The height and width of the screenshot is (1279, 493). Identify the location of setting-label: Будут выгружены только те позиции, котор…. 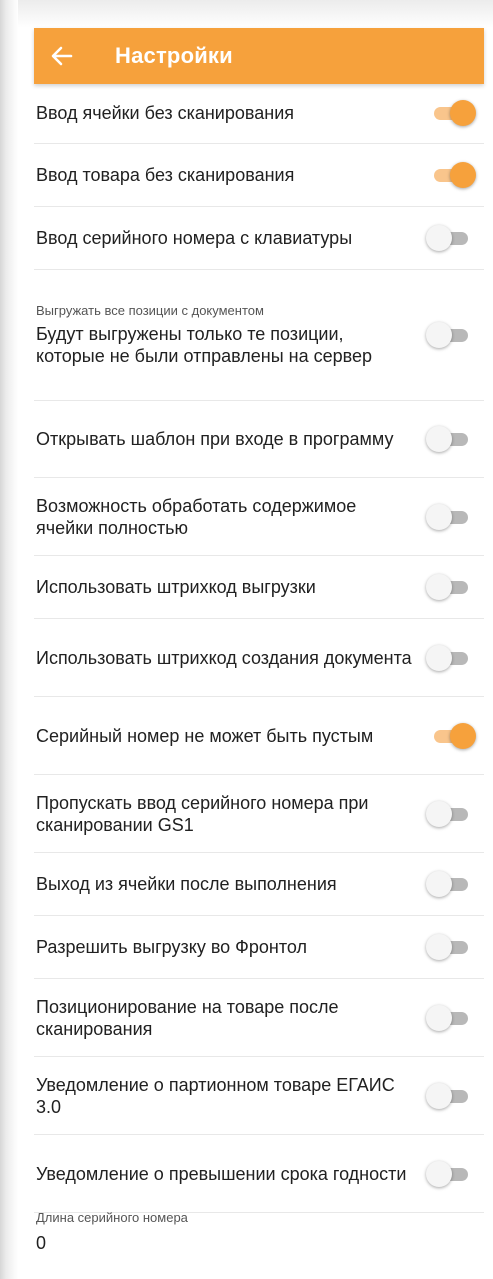
(204, 345).